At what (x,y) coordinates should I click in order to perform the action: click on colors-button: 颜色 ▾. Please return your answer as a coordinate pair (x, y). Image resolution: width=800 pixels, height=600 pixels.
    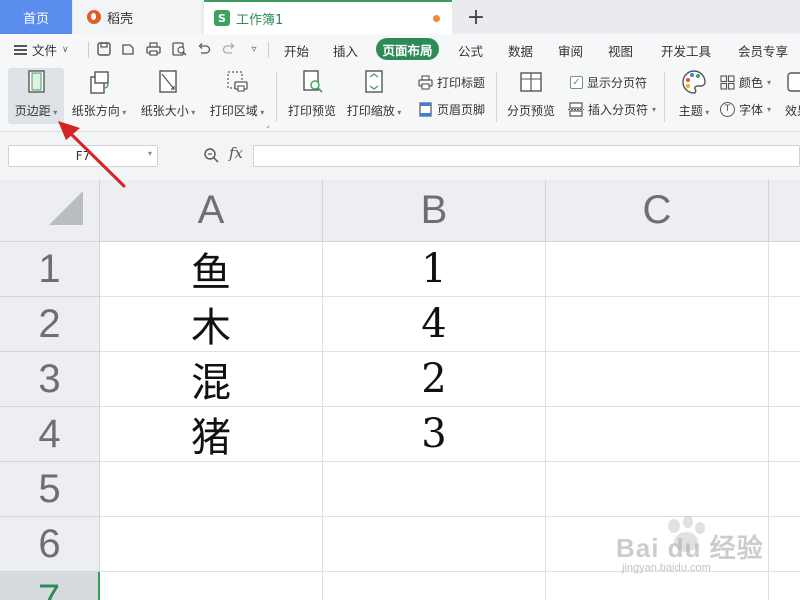
    Looking at the image, I should click on (745, 82).